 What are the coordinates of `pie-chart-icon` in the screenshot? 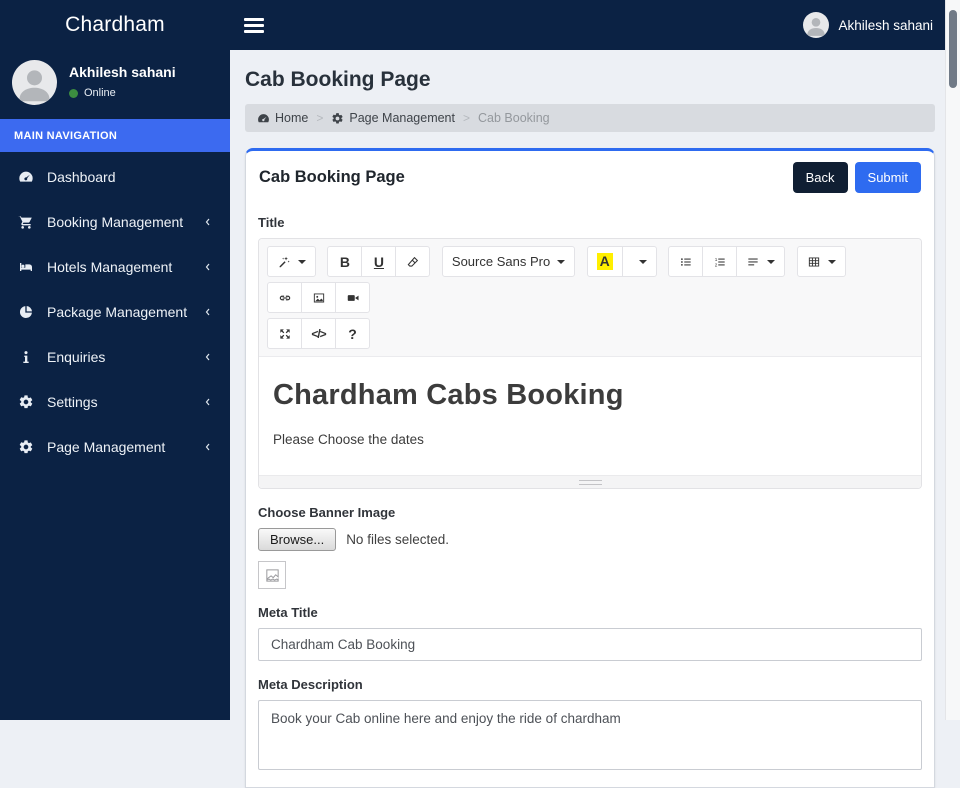 It's located at (26, 312).